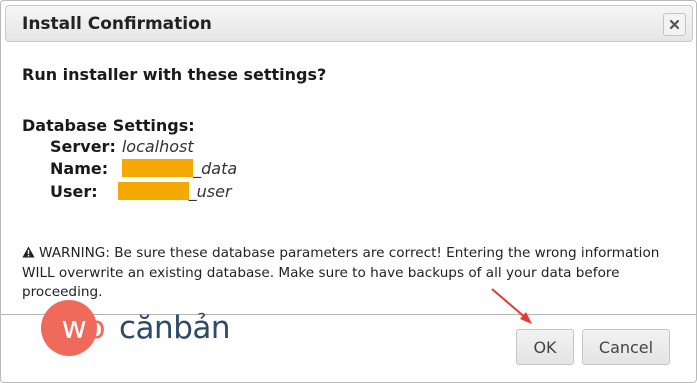 This screenshot has width=697, height=383. I want to click on close-button, so click(674, 24).